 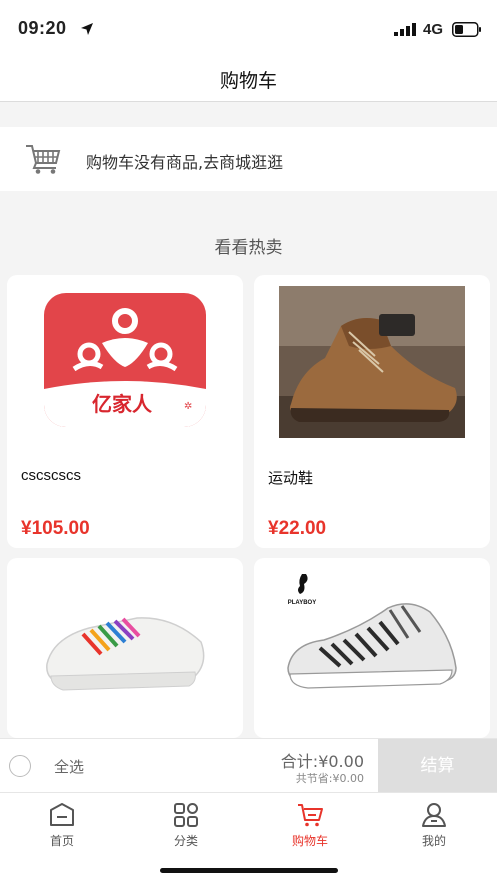 I want to click on checkout-button: 结算, so click(x=437, y=766).